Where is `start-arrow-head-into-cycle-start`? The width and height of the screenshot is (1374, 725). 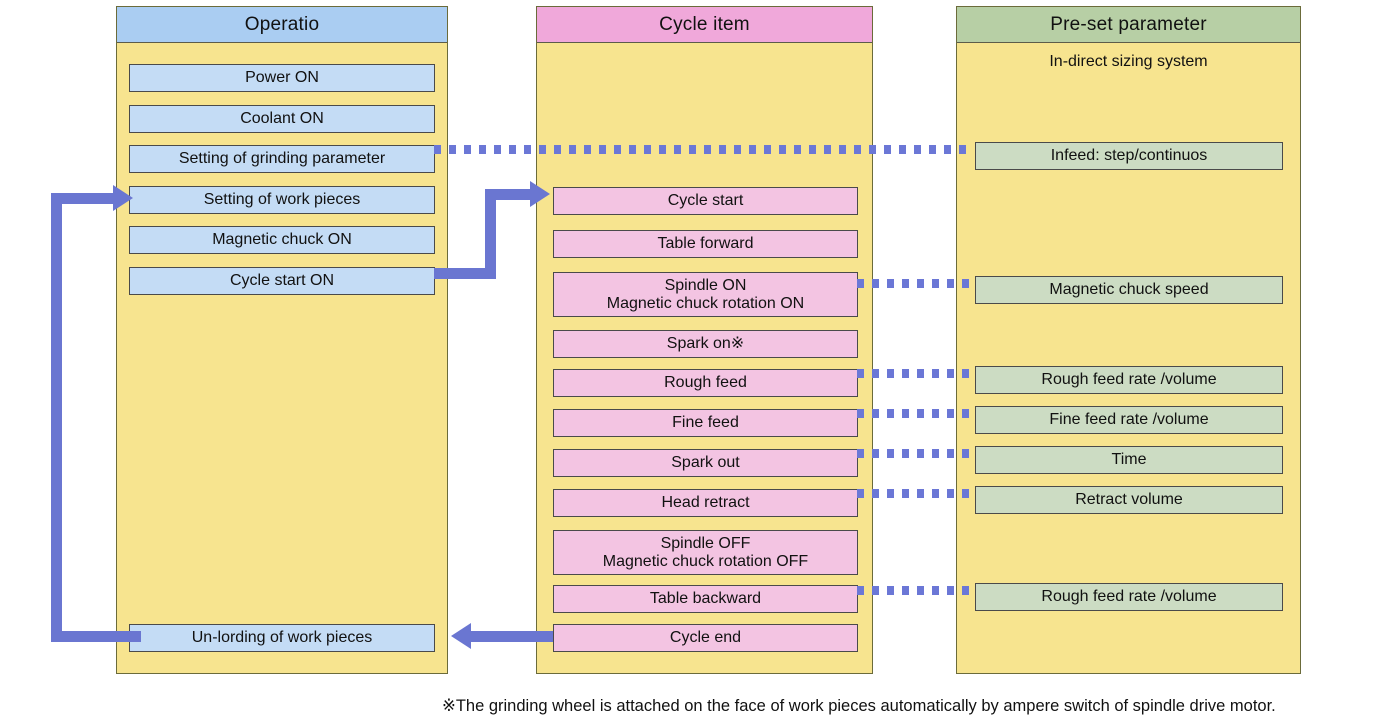 start-arrow-head-into-cycle-start is located at coordinates (540, 194).